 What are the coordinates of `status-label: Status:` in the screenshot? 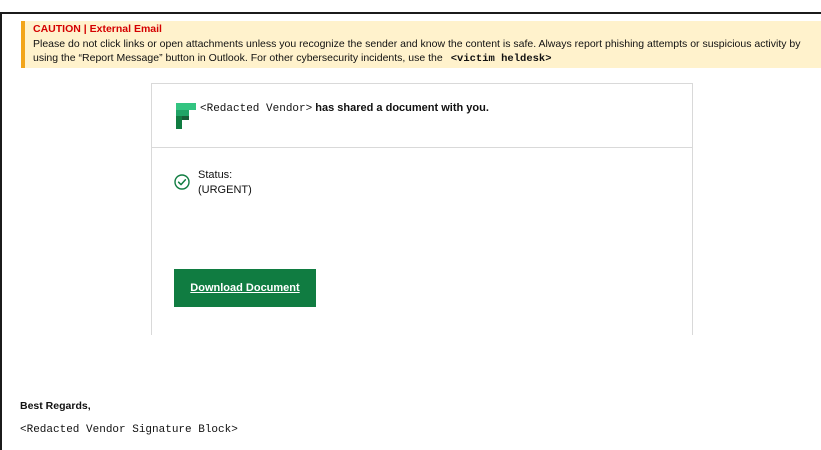 It's located at (215, 175).